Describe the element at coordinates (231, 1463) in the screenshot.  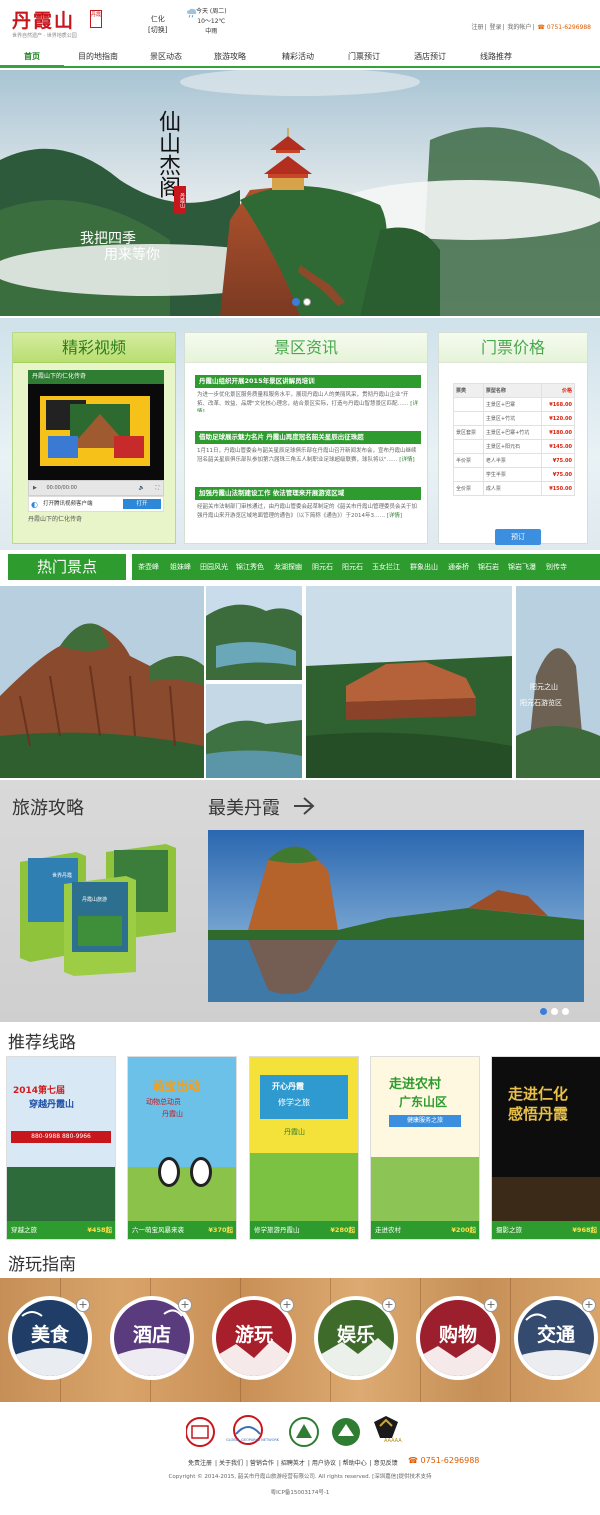
I see `footer-link: 关于我们` at that location.